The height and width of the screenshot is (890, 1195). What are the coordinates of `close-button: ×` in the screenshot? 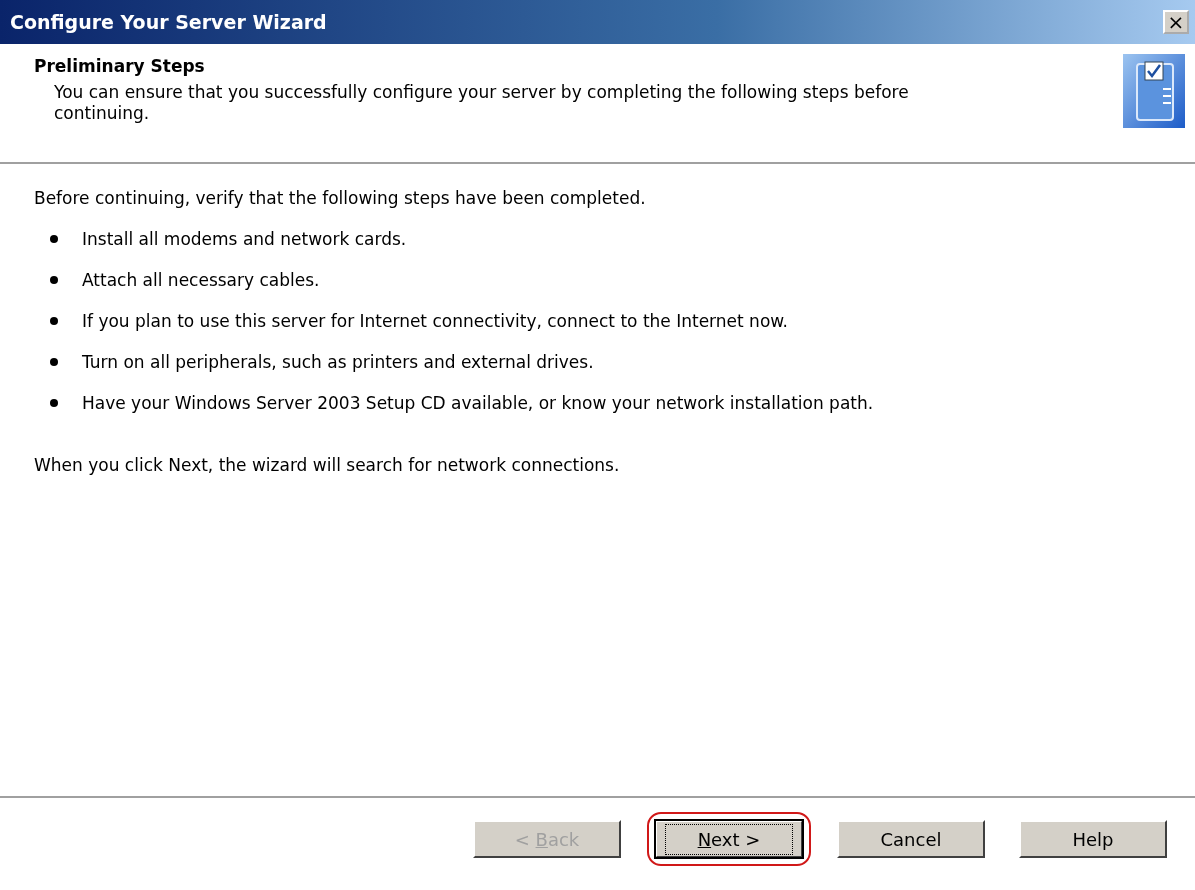 It's located at (1176, 22).